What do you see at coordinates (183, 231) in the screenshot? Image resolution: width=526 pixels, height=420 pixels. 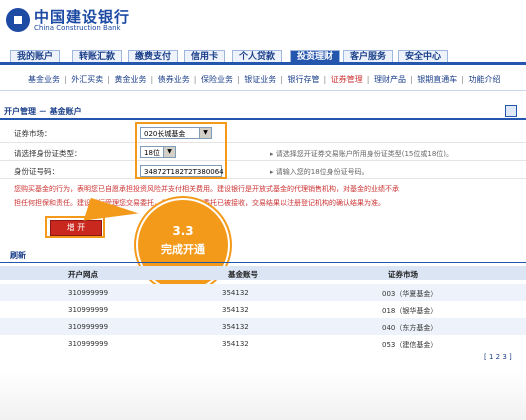 I see `callout-step: 3.3` at bounding box center [183, 231].